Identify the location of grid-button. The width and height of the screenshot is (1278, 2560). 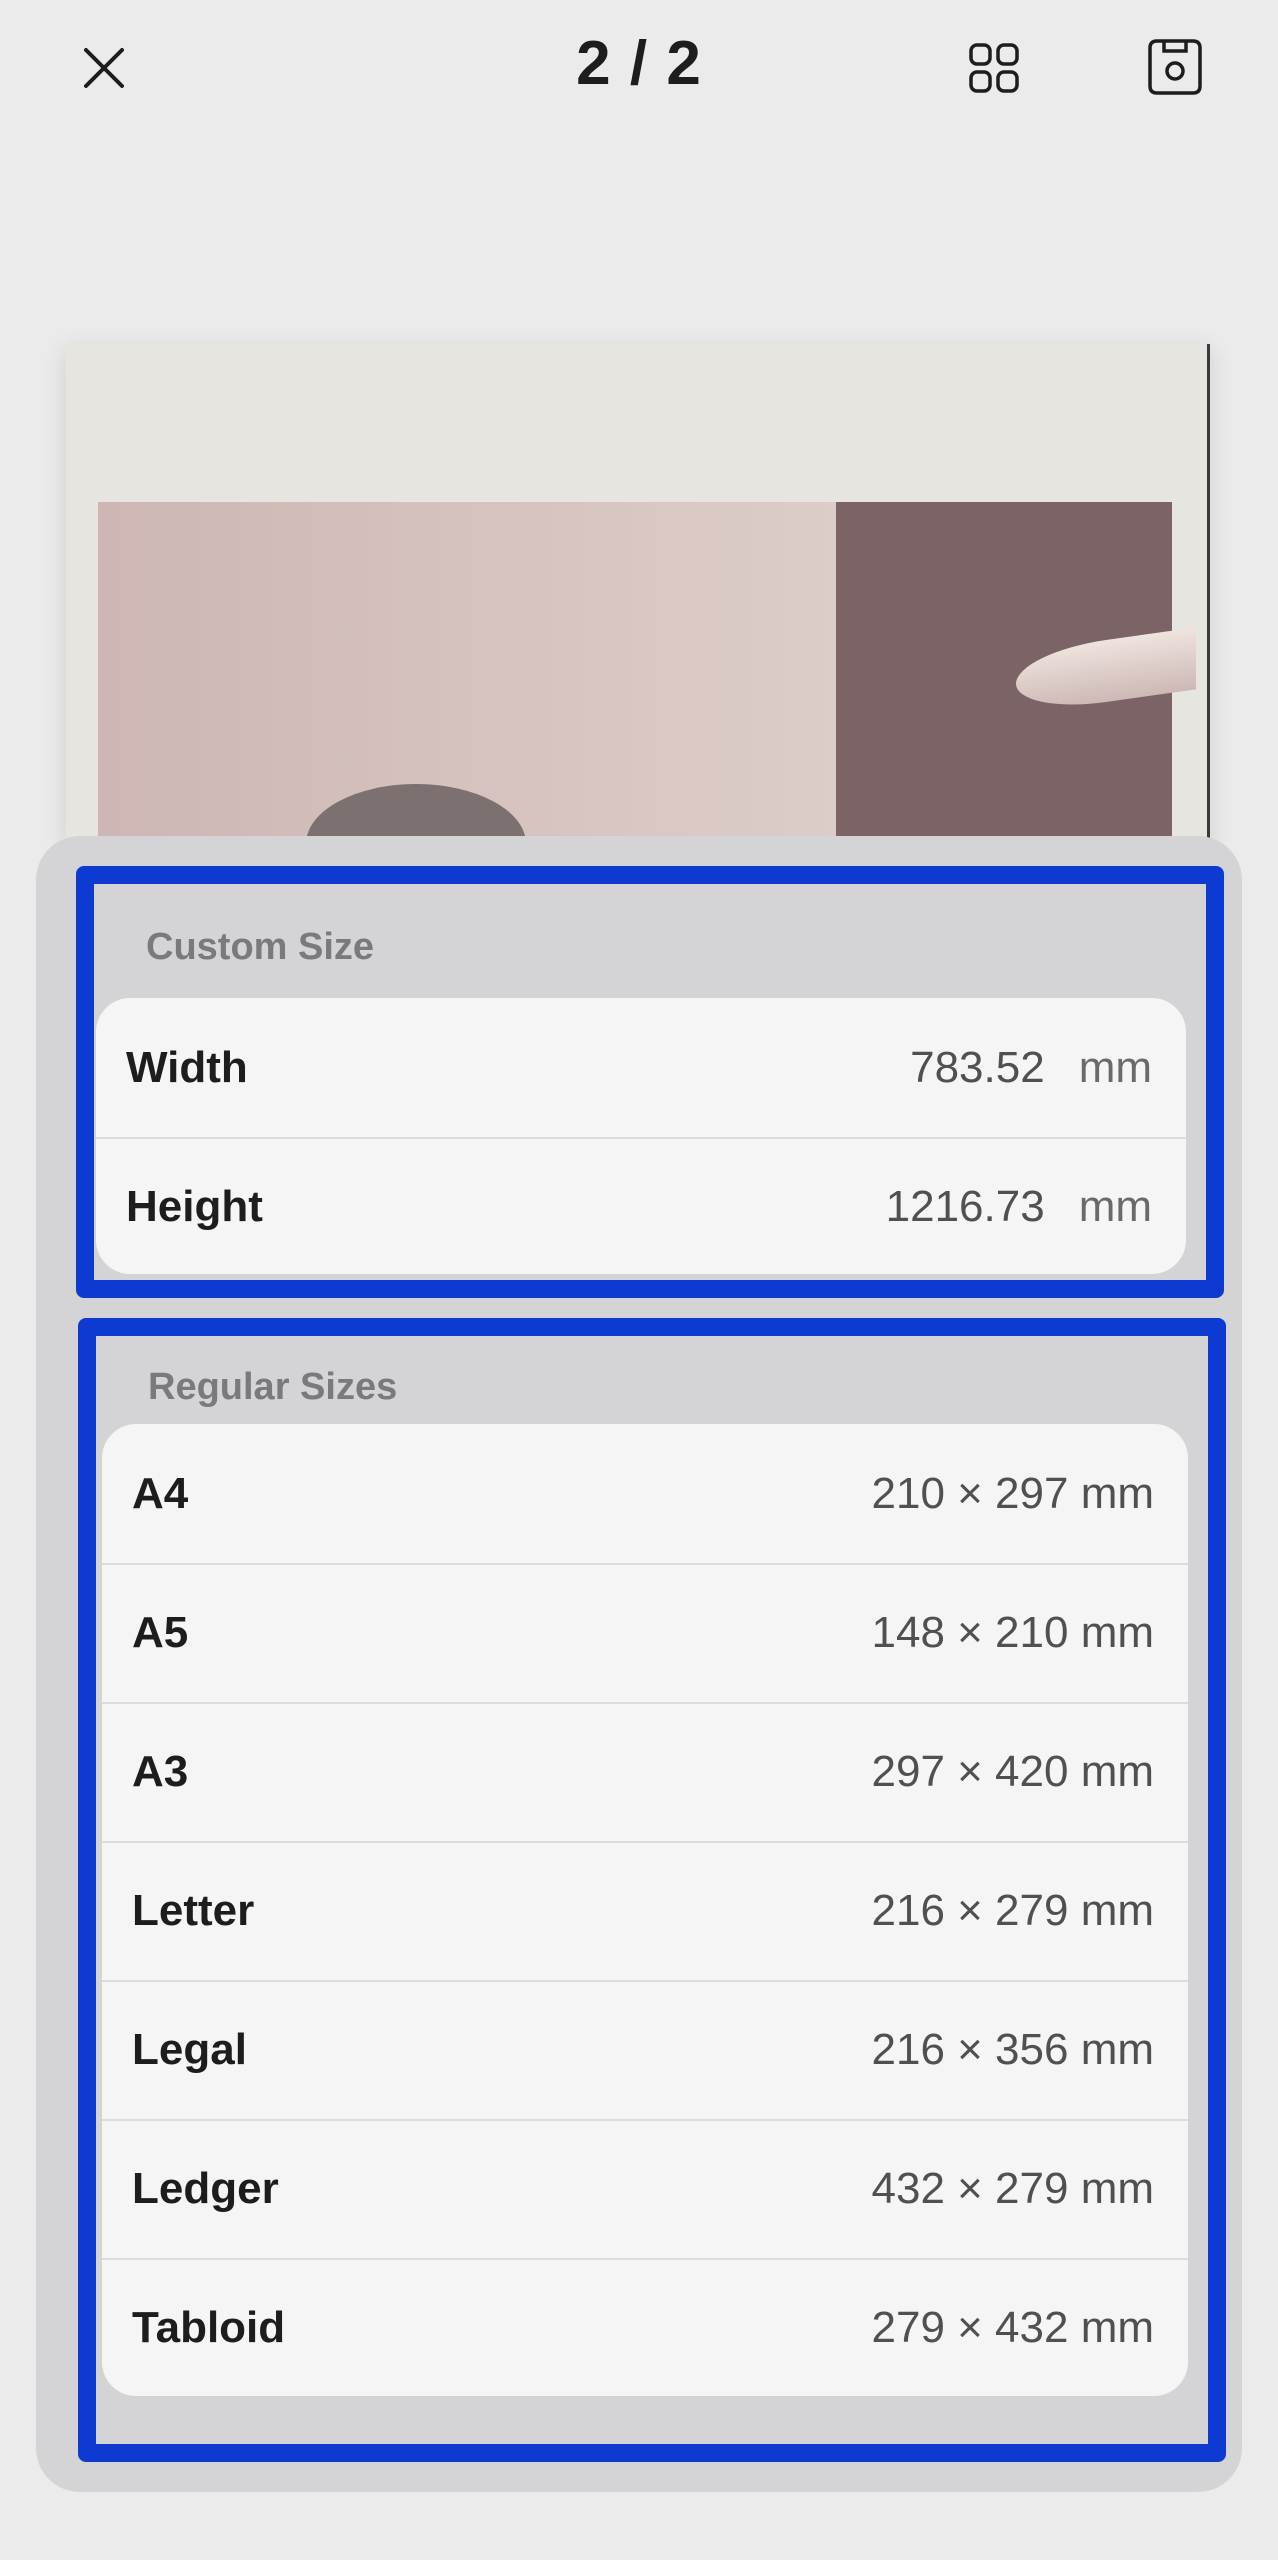
(994, 68).